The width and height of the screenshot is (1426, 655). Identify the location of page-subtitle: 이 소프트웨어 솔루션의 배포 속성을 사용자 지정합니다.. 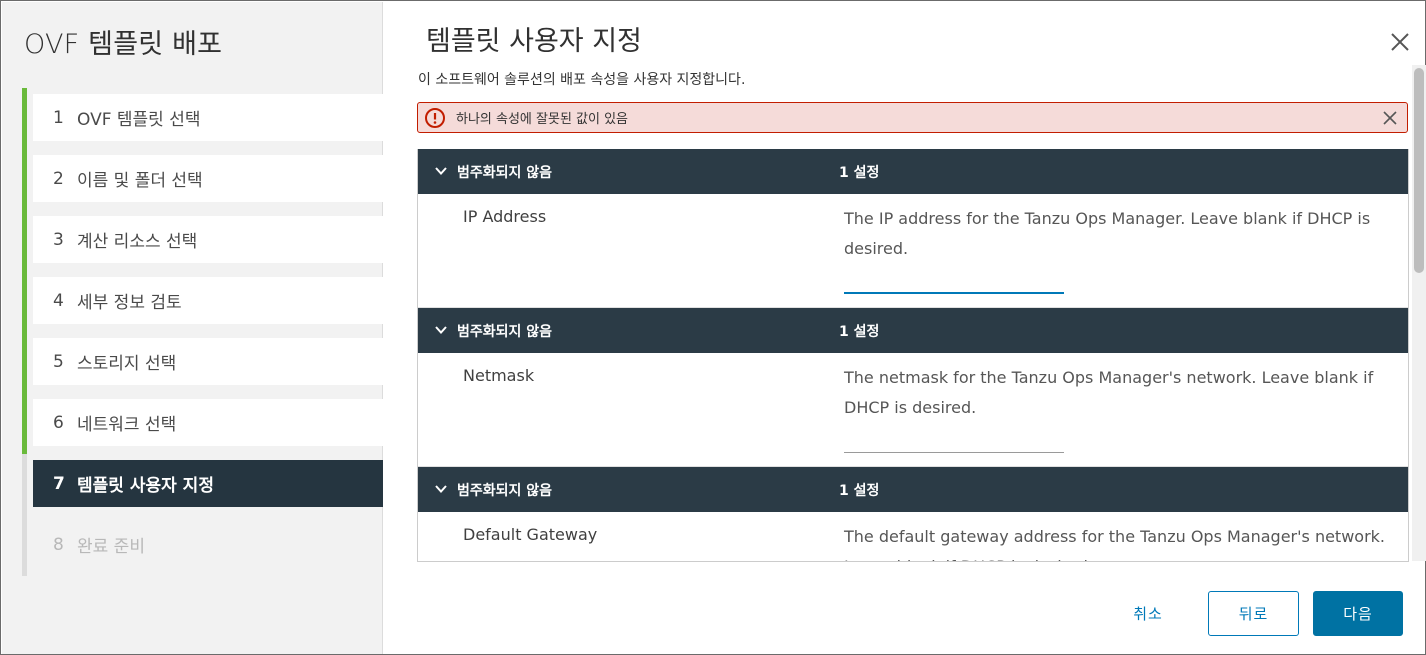
(582, 80).